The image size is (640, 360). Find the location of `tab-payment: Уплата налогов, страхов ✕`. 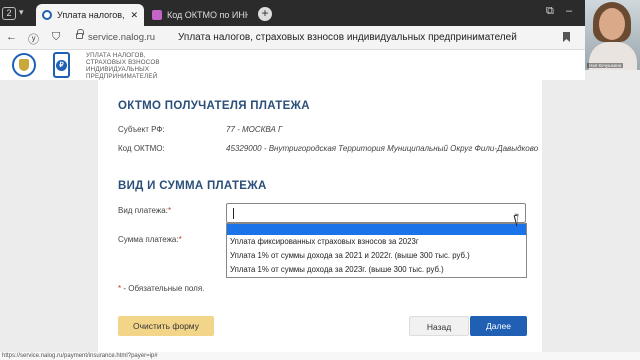

tab-payment: Уплата налогов, страхов ✕ is located at coordinates (90, 15).